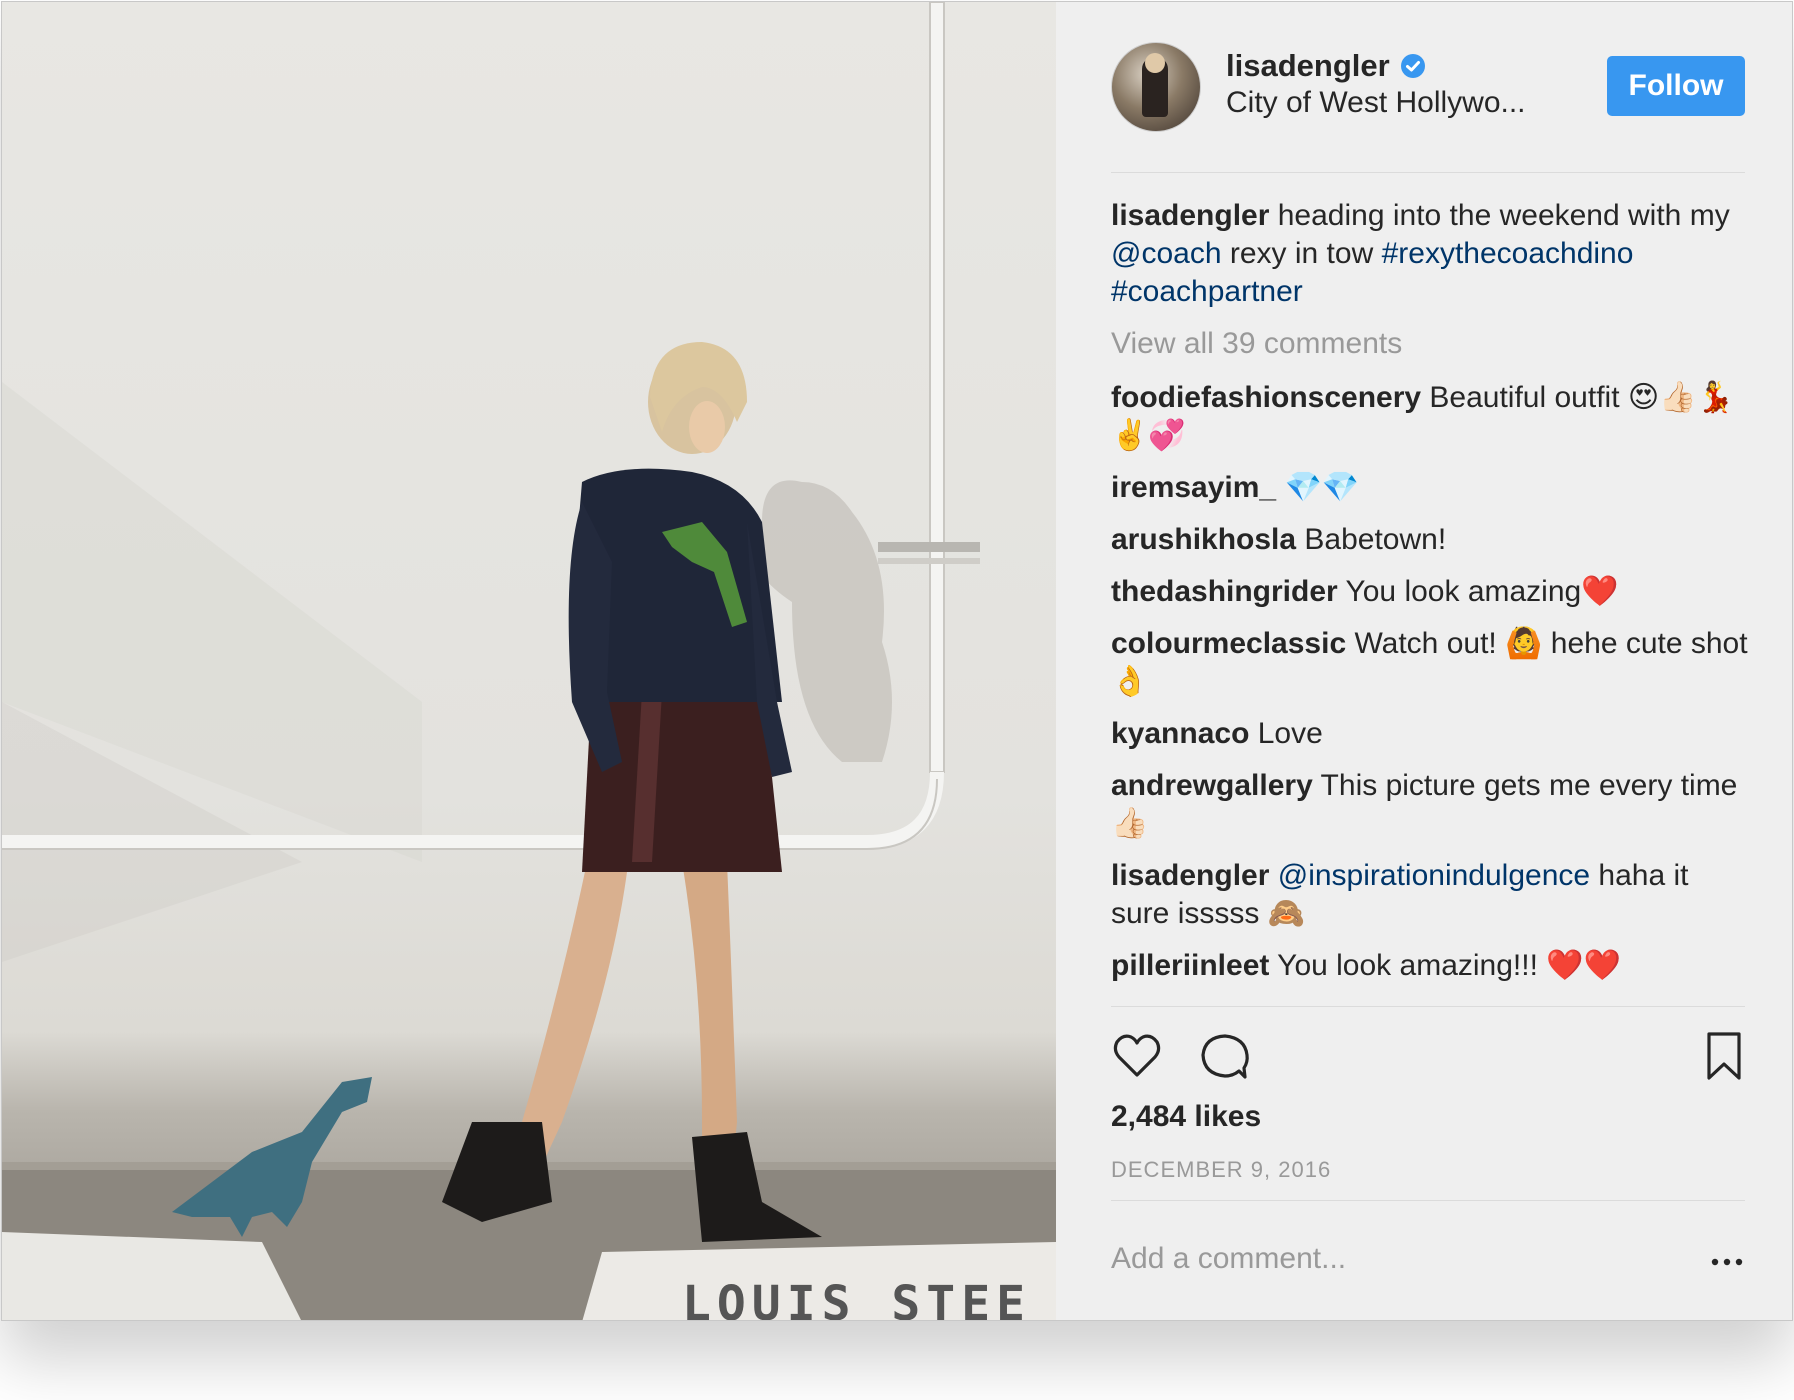  What do you see at coordinates (1445, 965) in the screenshot?
I see `comment-text: You look amazing!!! ❤️❤️` at bounding box center [1445, 965].